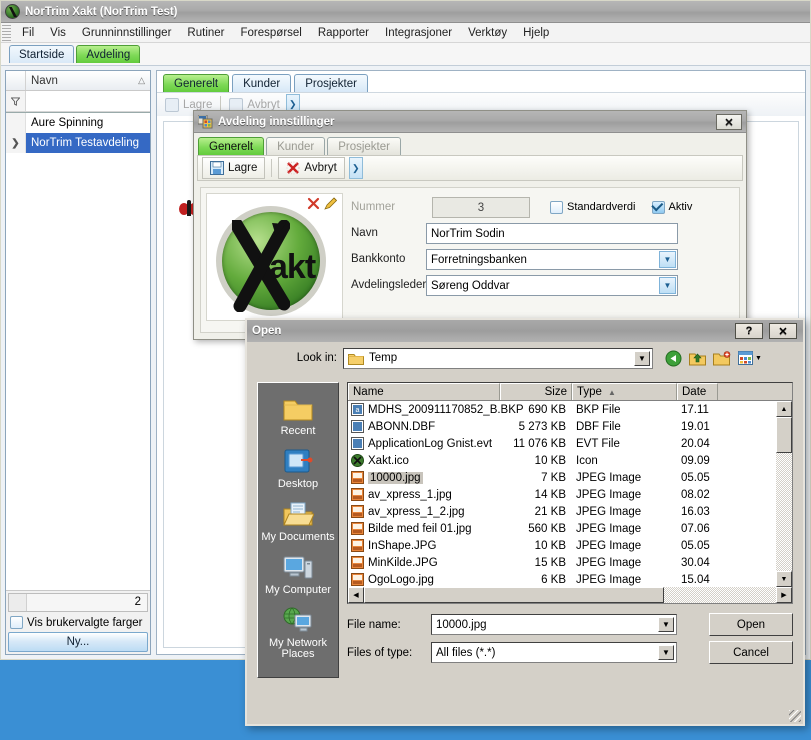 The height and width of the screenshot is (740, 811). I want to click on avdeling-tab-generelt: Generelt, so click(231, 146).